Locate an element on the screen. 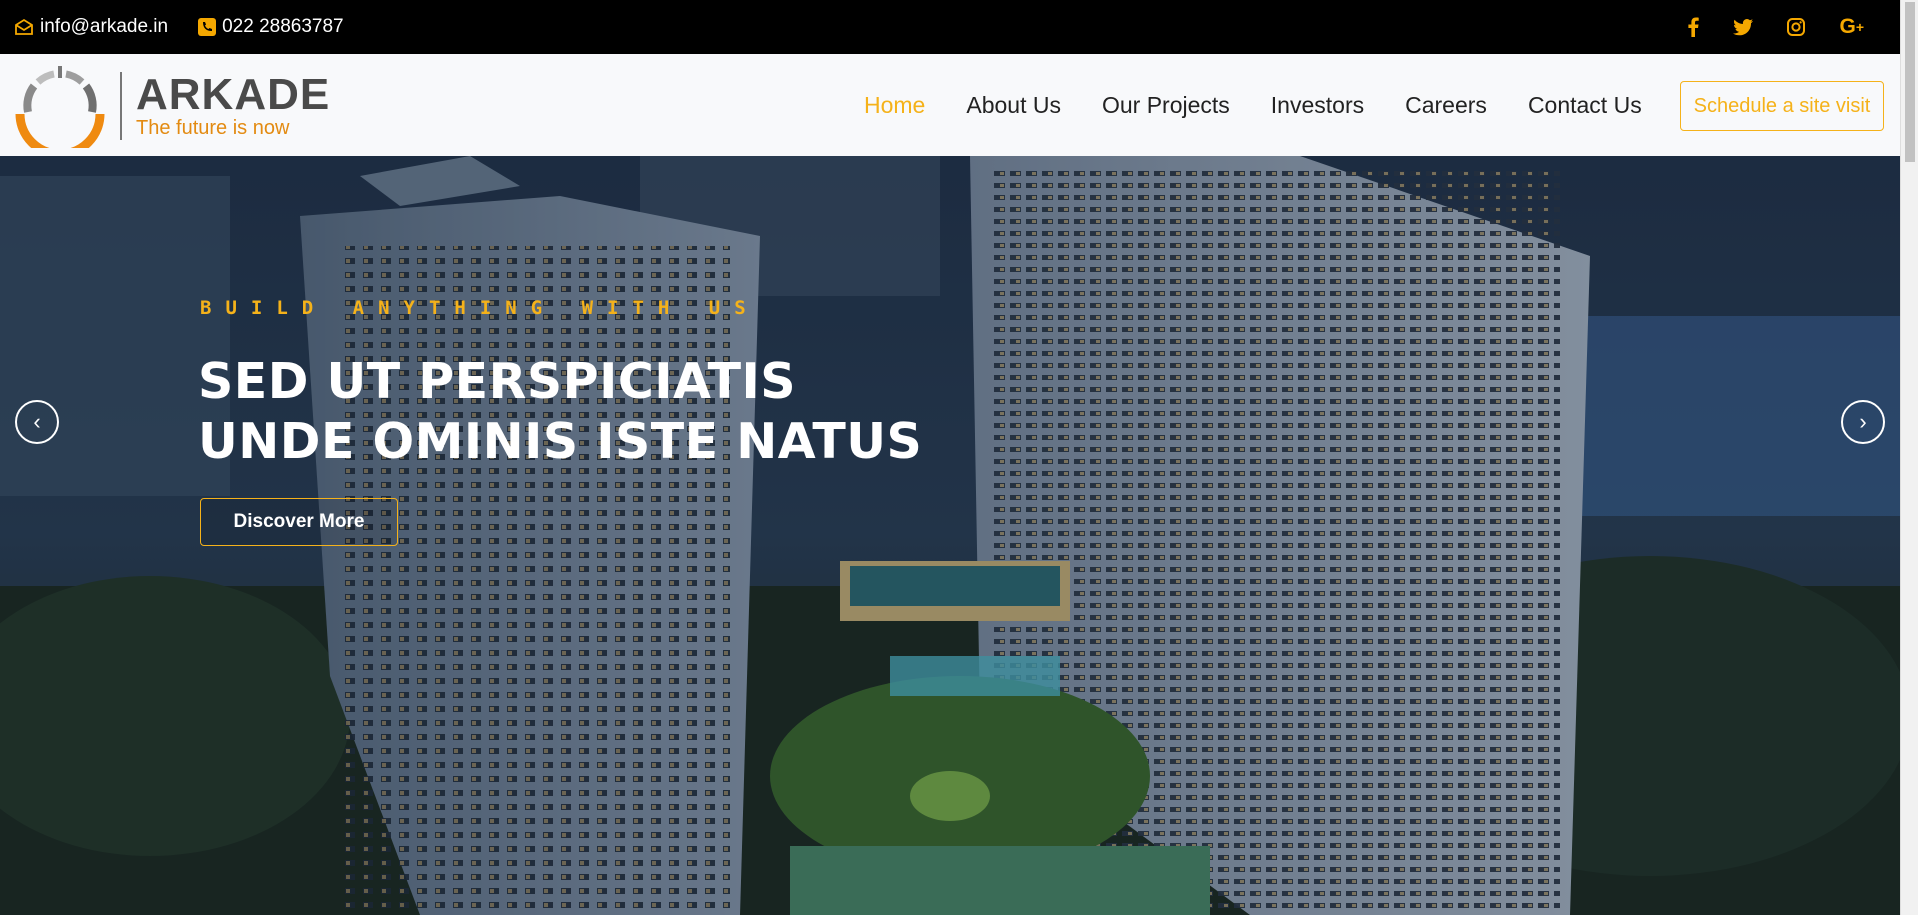 This screenshot has width=1918, height=915. logo: ARKADE The future is now is located at coordinates (172, 106).